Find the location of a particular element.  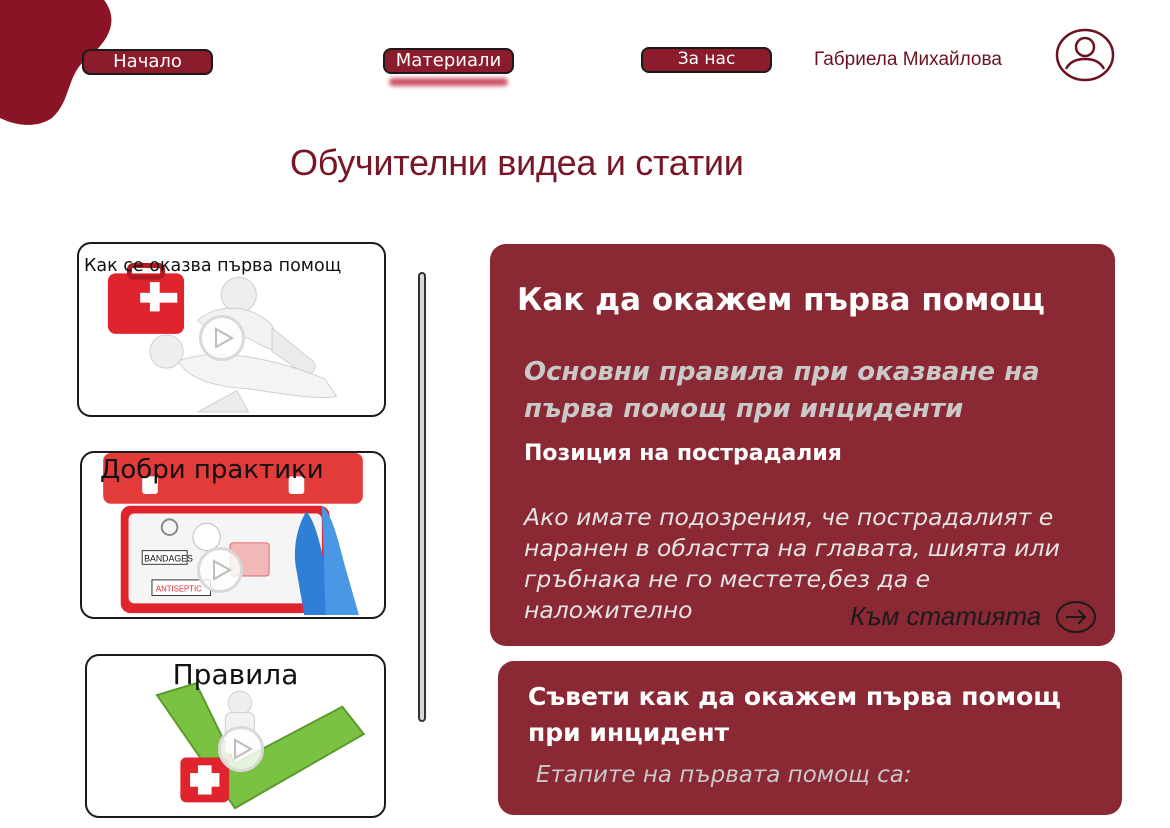

video-card-title: Правила is located at coordinates (235, 674).